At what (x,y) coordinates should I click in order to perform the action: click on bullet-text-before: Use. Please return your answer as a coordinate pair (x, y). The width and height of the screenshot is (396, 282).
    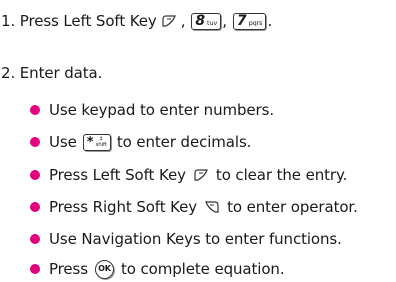
    Looking at the image, I should click on (63, 142).